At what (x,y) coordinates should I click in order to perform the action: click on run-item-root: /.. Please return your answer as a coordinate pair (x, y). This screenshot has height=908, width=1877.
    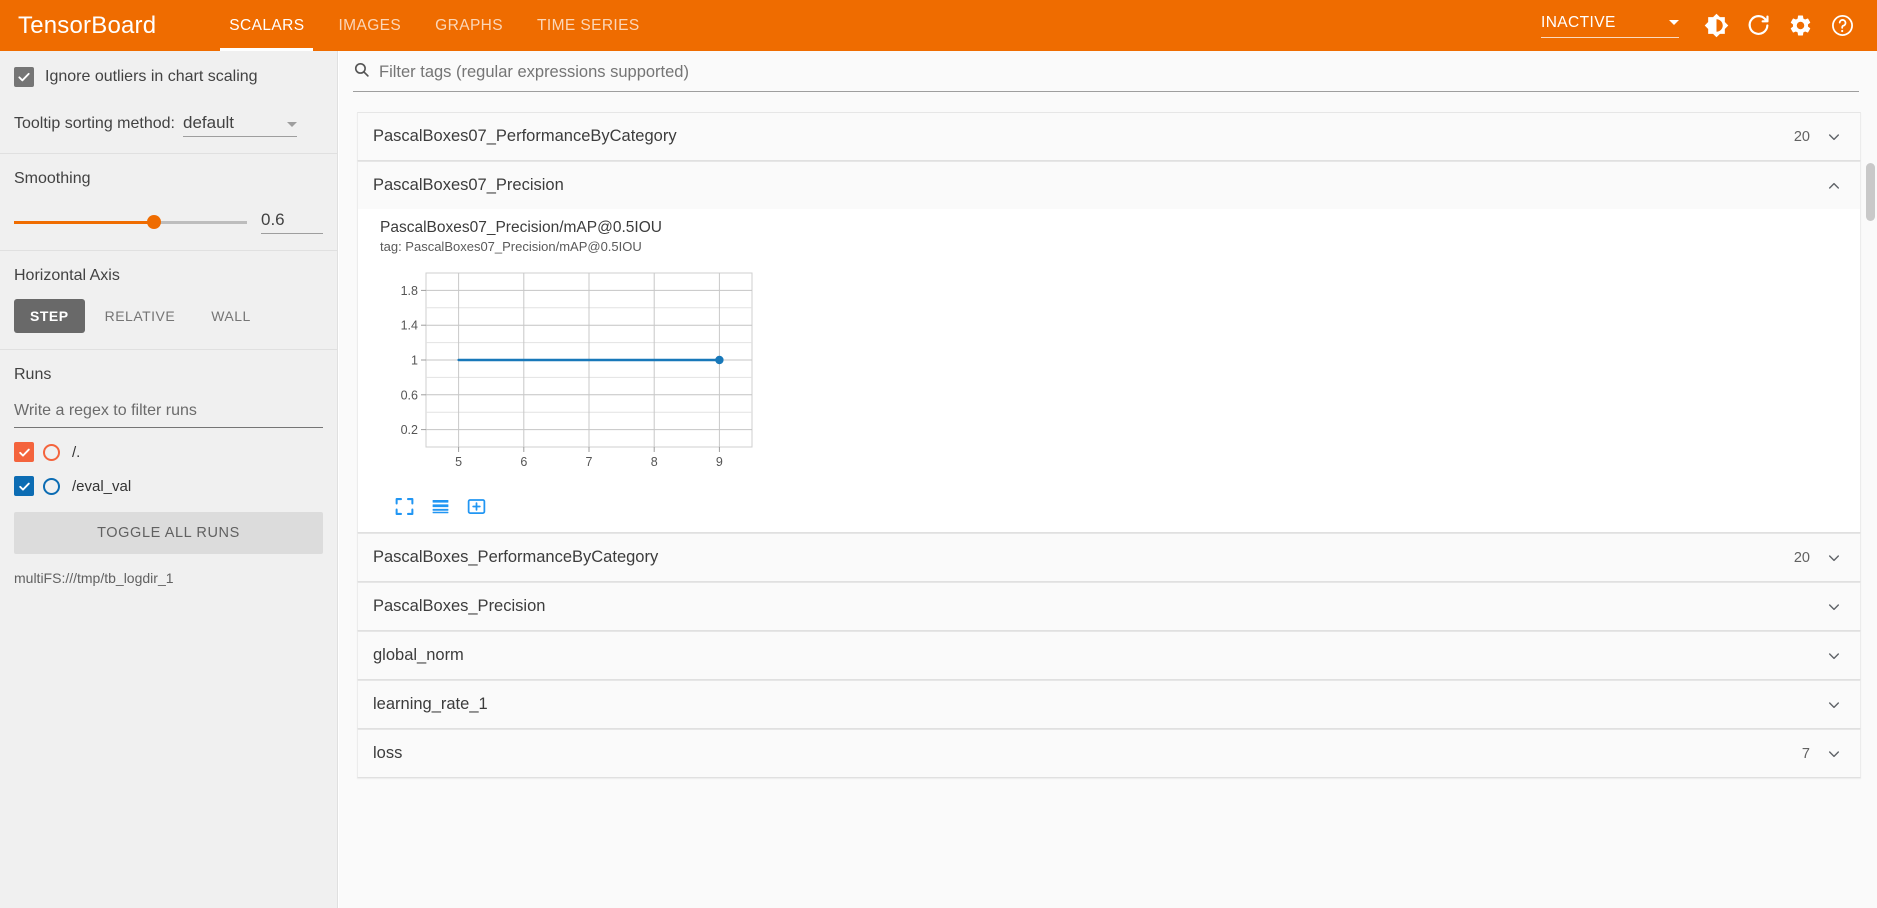
    Looking at the image, I should click on (168, 452).